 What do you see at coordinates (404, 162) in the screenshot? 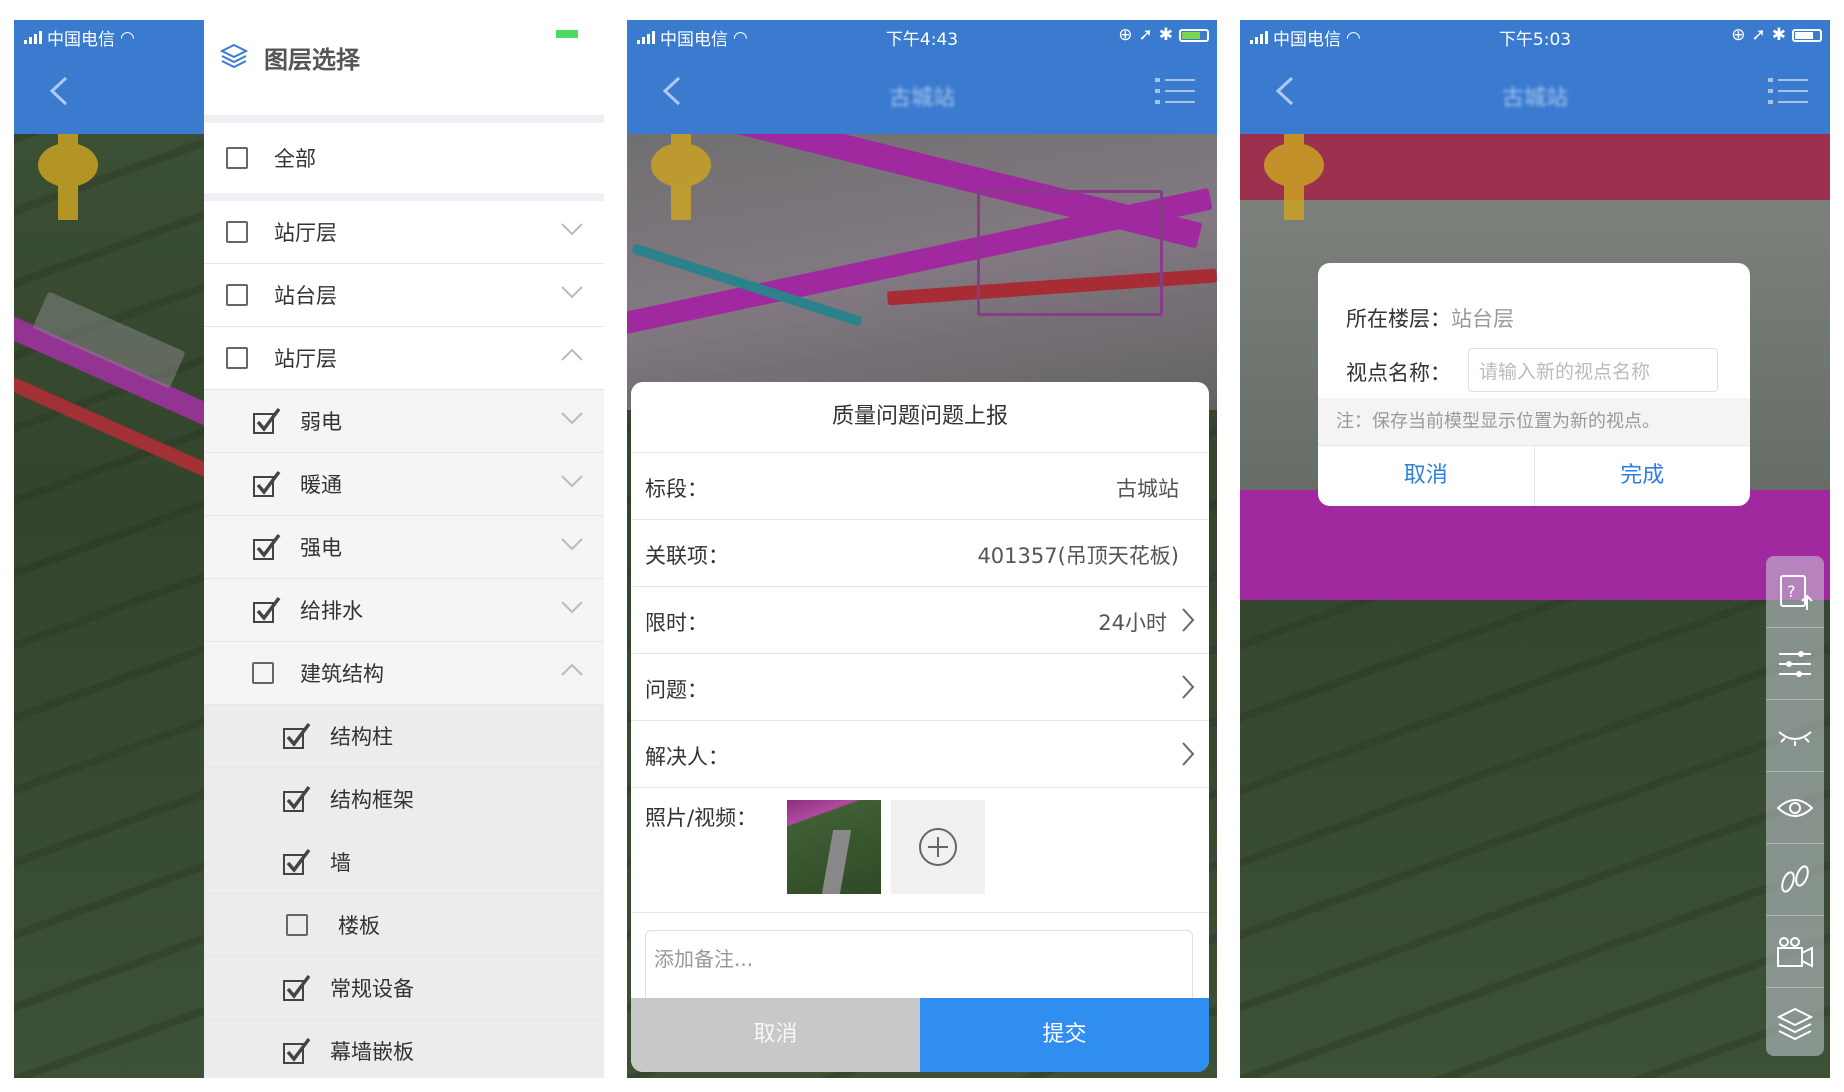
I see `all-layers-row: 全部` at bounding box center [404, 162].